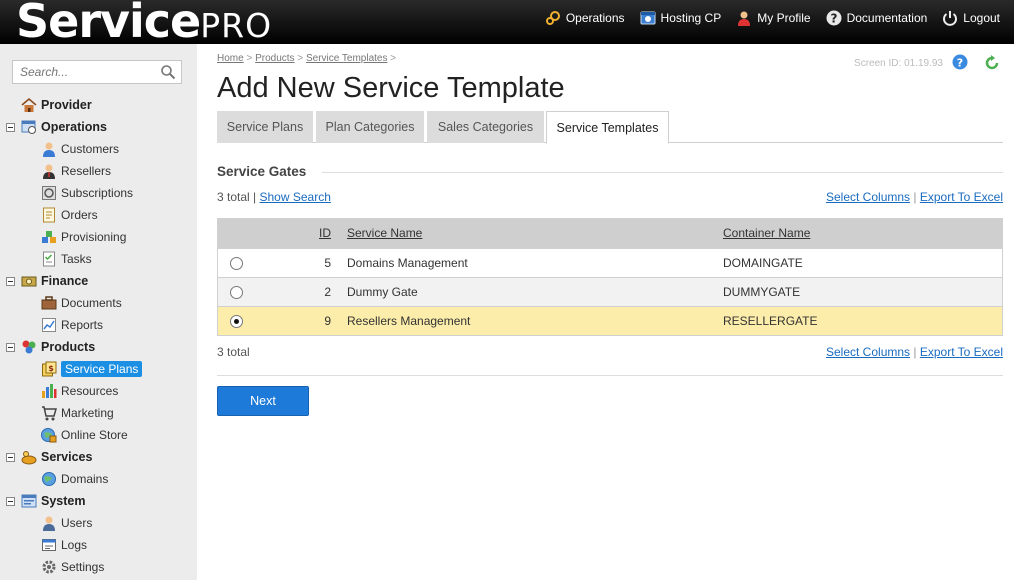 The height and width of the screenshot is (580, 1014). I want to click on breadcrumb: Home > Products > Service Templates >, so click(307, 58).